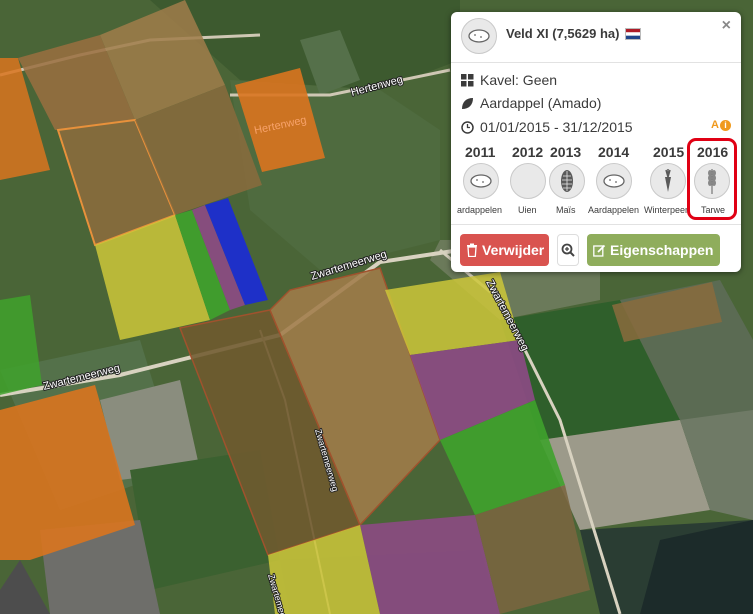  What do you see at coordinates (566, 210) in the screenshot?
I see `history-label-2013: Maïs` at bounding box center [566, 210].